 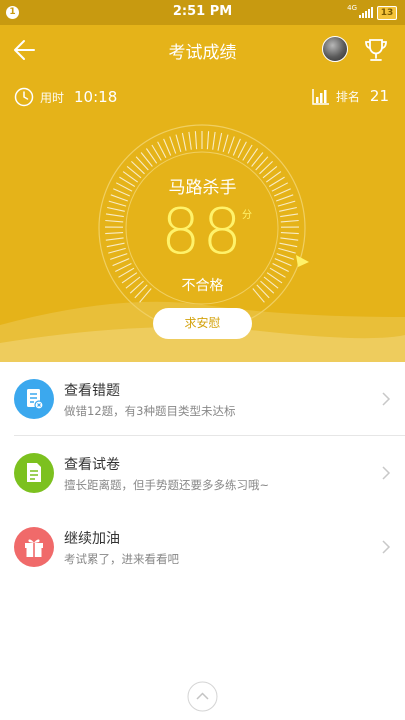 I want to click on item-subtitle: 擅长距离题，但手势题还要多多练习哦~, so click(x=167, y=485).